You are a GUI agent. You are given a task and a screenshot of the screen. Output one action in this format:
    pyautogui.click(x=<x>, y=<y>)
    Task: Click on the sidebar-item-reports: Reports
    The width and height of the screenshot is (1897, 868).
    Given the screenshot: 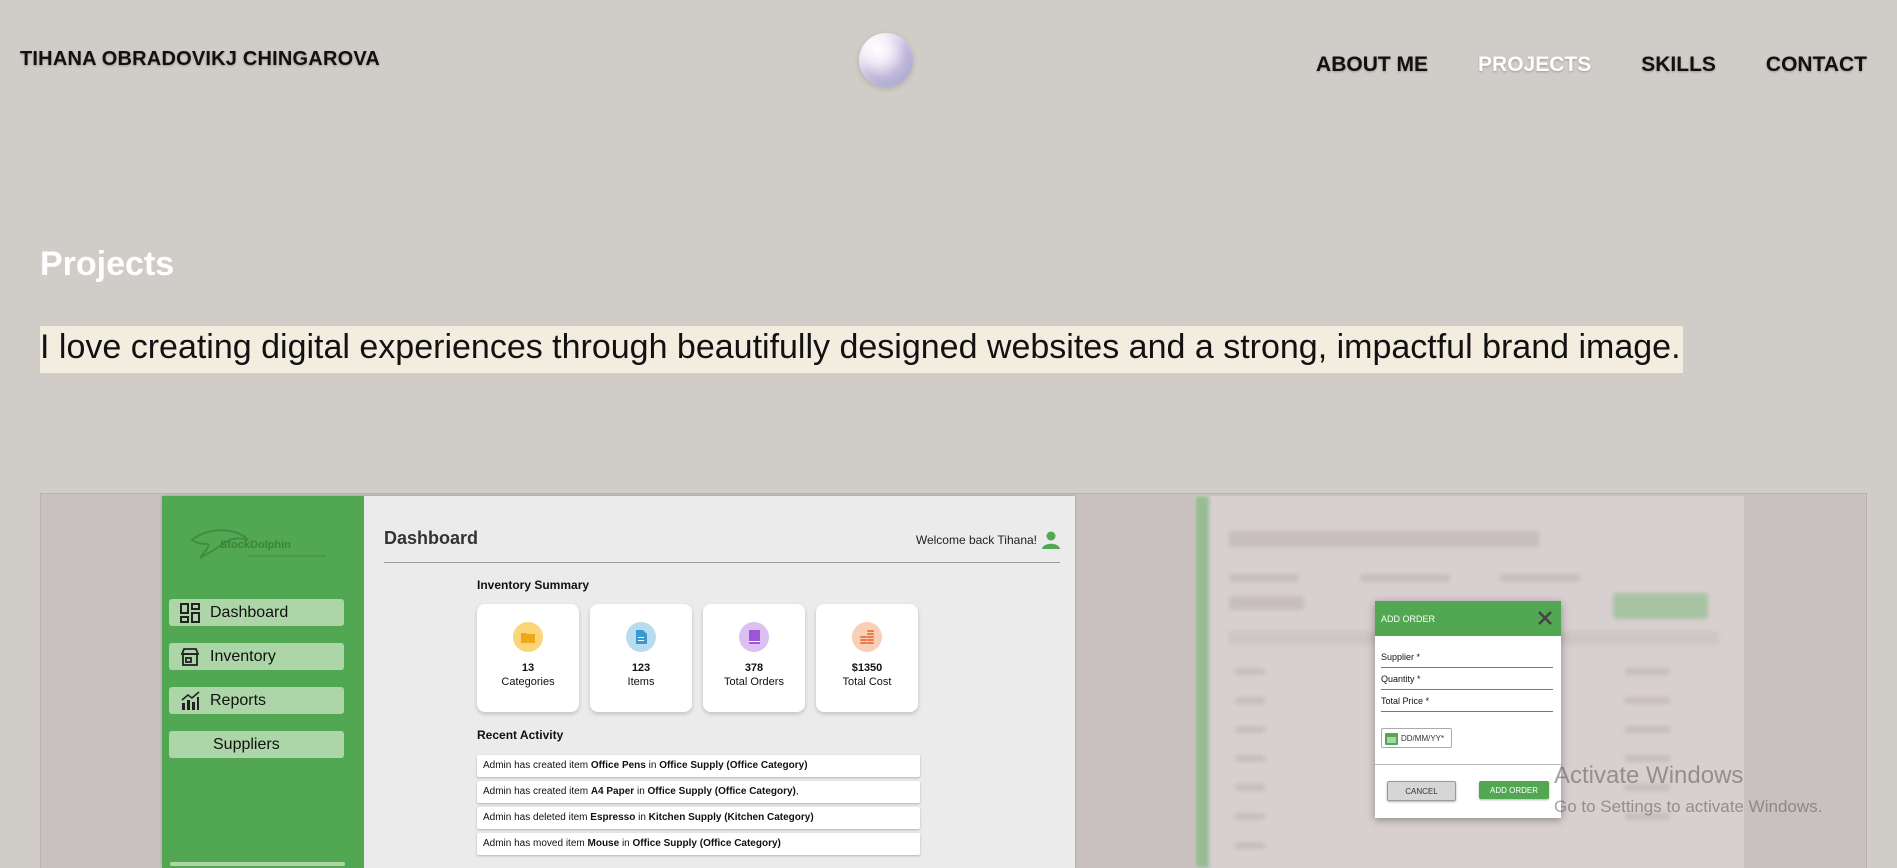 What is the action you would take?
    pyautogui.click(x=256, y=700)
    